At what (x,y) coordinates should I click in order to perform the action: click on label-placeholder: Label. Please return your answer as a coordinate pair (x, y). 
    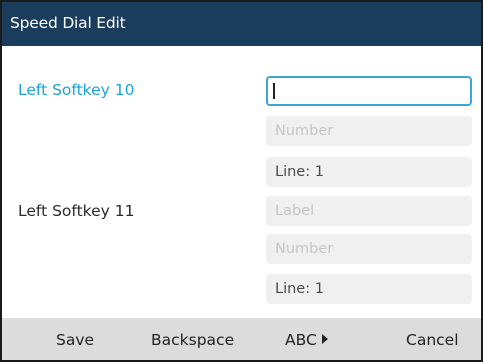
    Looking at the image, I should click on (295, 211).